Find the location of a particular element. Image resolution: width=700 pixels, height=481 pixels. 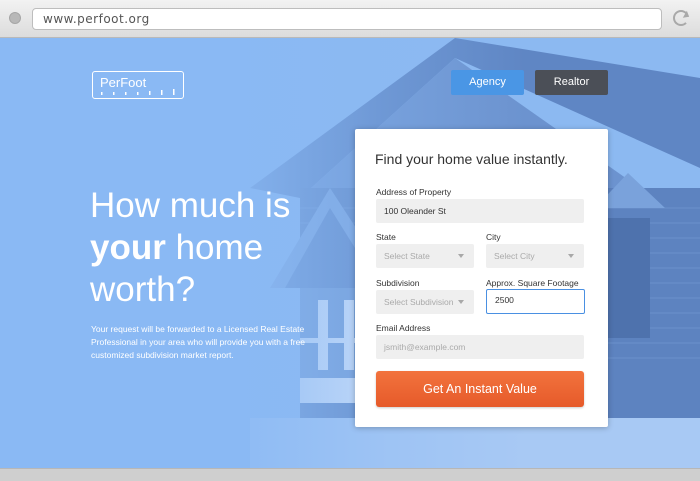

window-control-icon is located at coordinates (15, 18).